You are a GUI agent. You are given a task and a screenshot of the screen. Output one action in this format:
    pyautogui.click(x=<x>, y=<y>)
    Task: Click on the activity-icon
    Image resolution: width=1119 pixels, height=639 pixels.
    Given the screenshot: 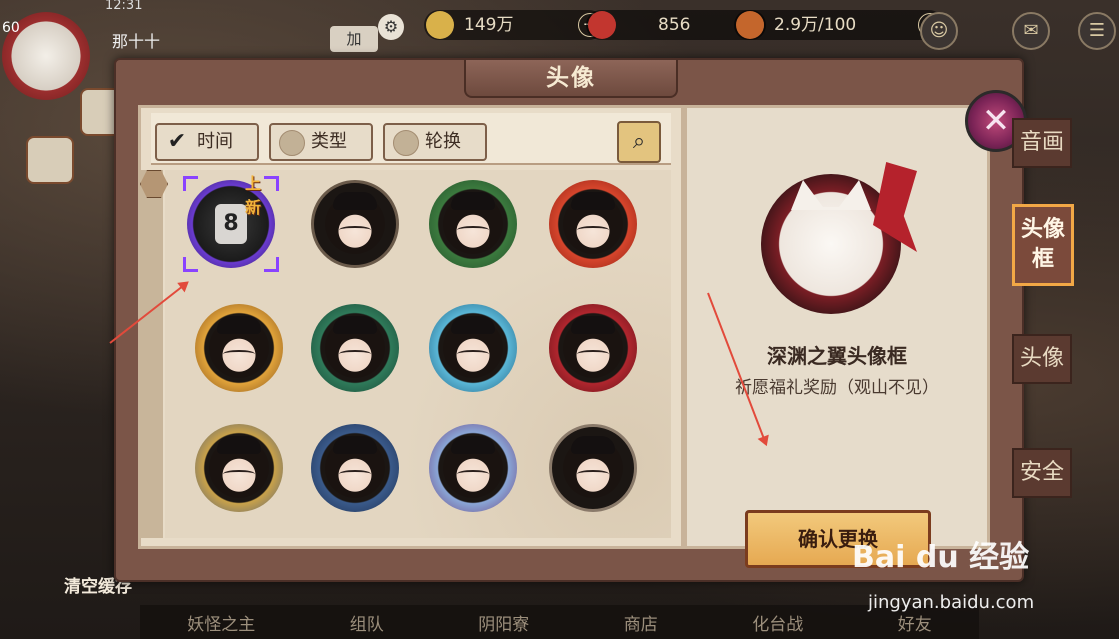 What is the action you would take?
    pyautogui.click(x=50, y=160)
    